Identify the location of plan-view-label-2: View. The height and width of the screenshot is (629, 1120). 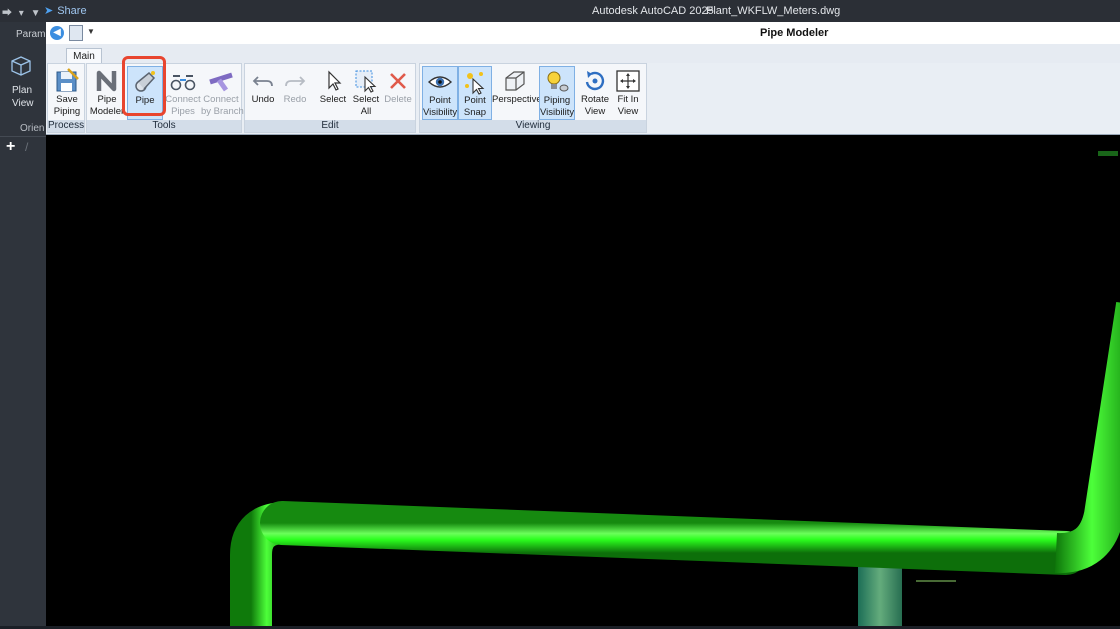
(23, 103).